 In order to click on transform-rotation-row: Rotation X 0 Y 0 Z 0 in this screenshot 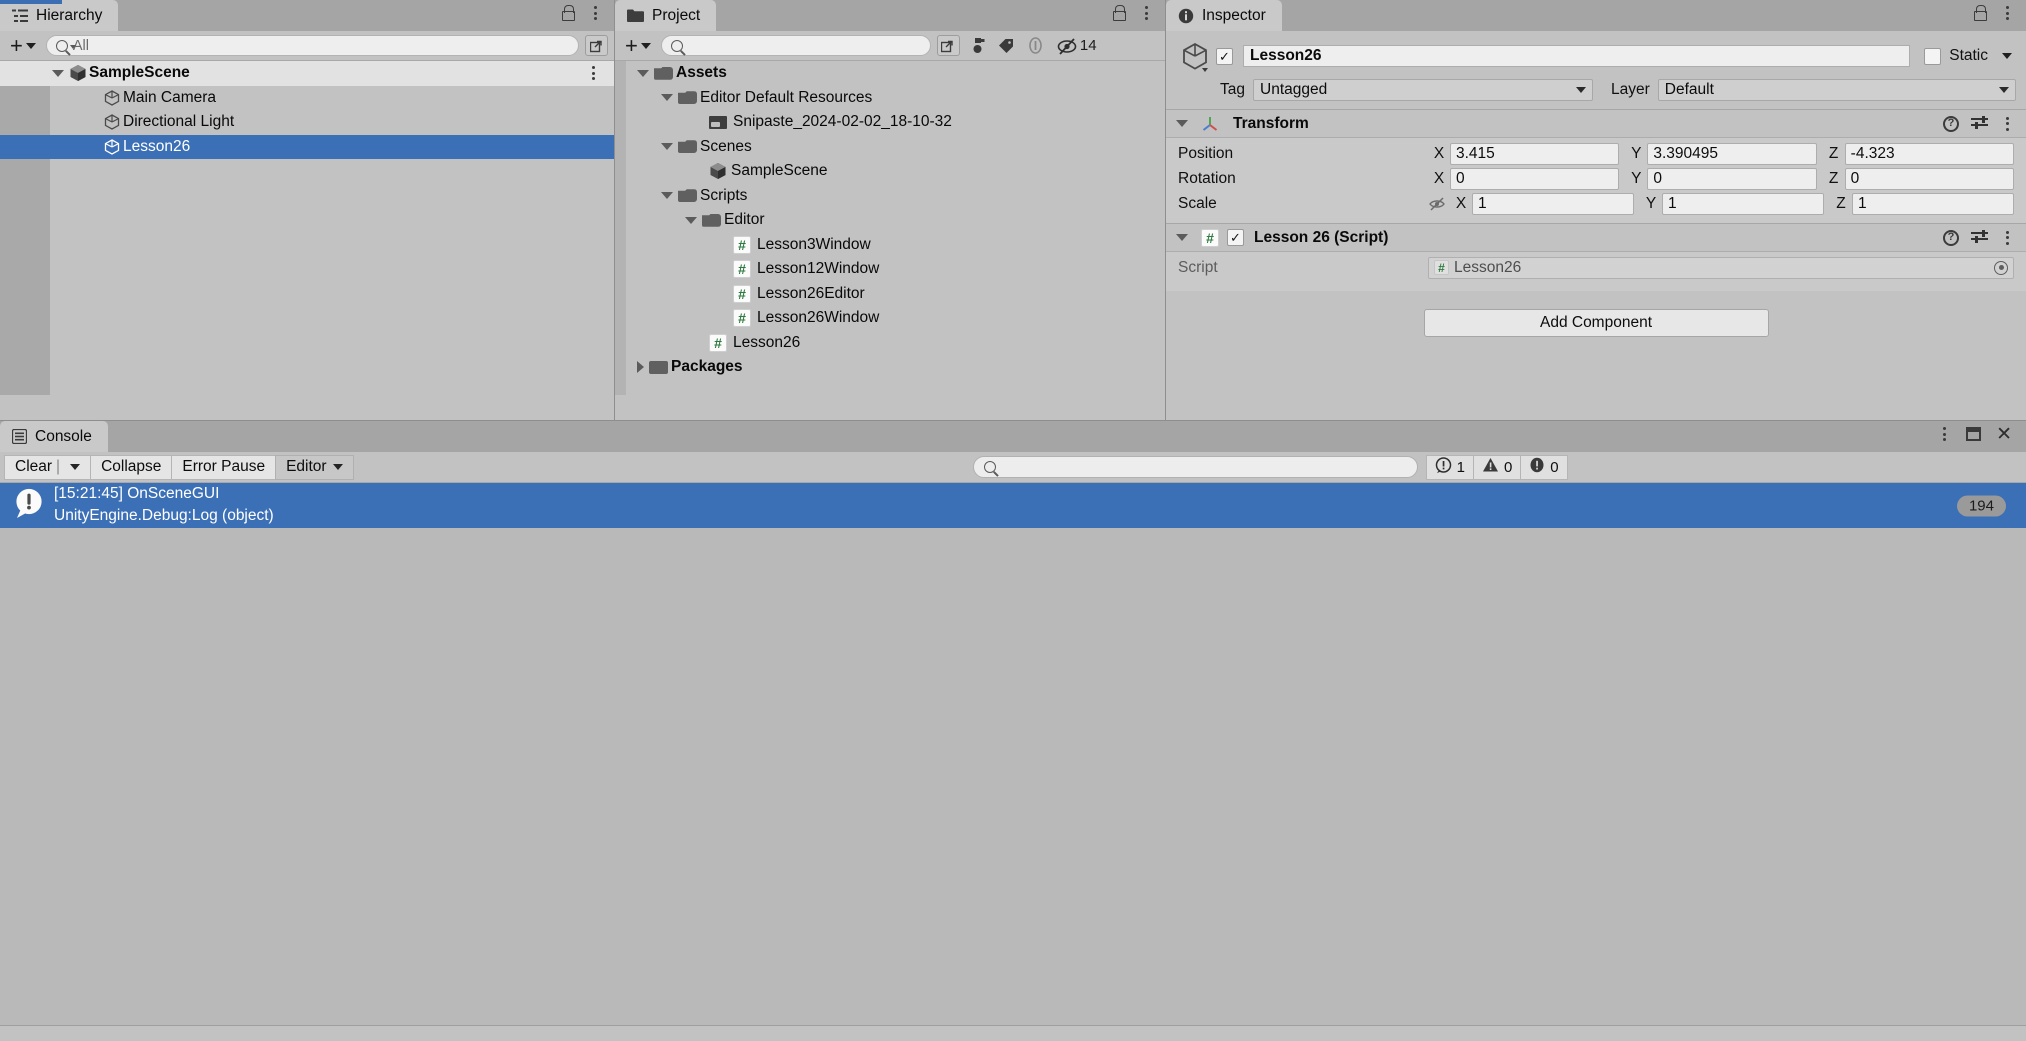, I will do `click(1596, 178)`.